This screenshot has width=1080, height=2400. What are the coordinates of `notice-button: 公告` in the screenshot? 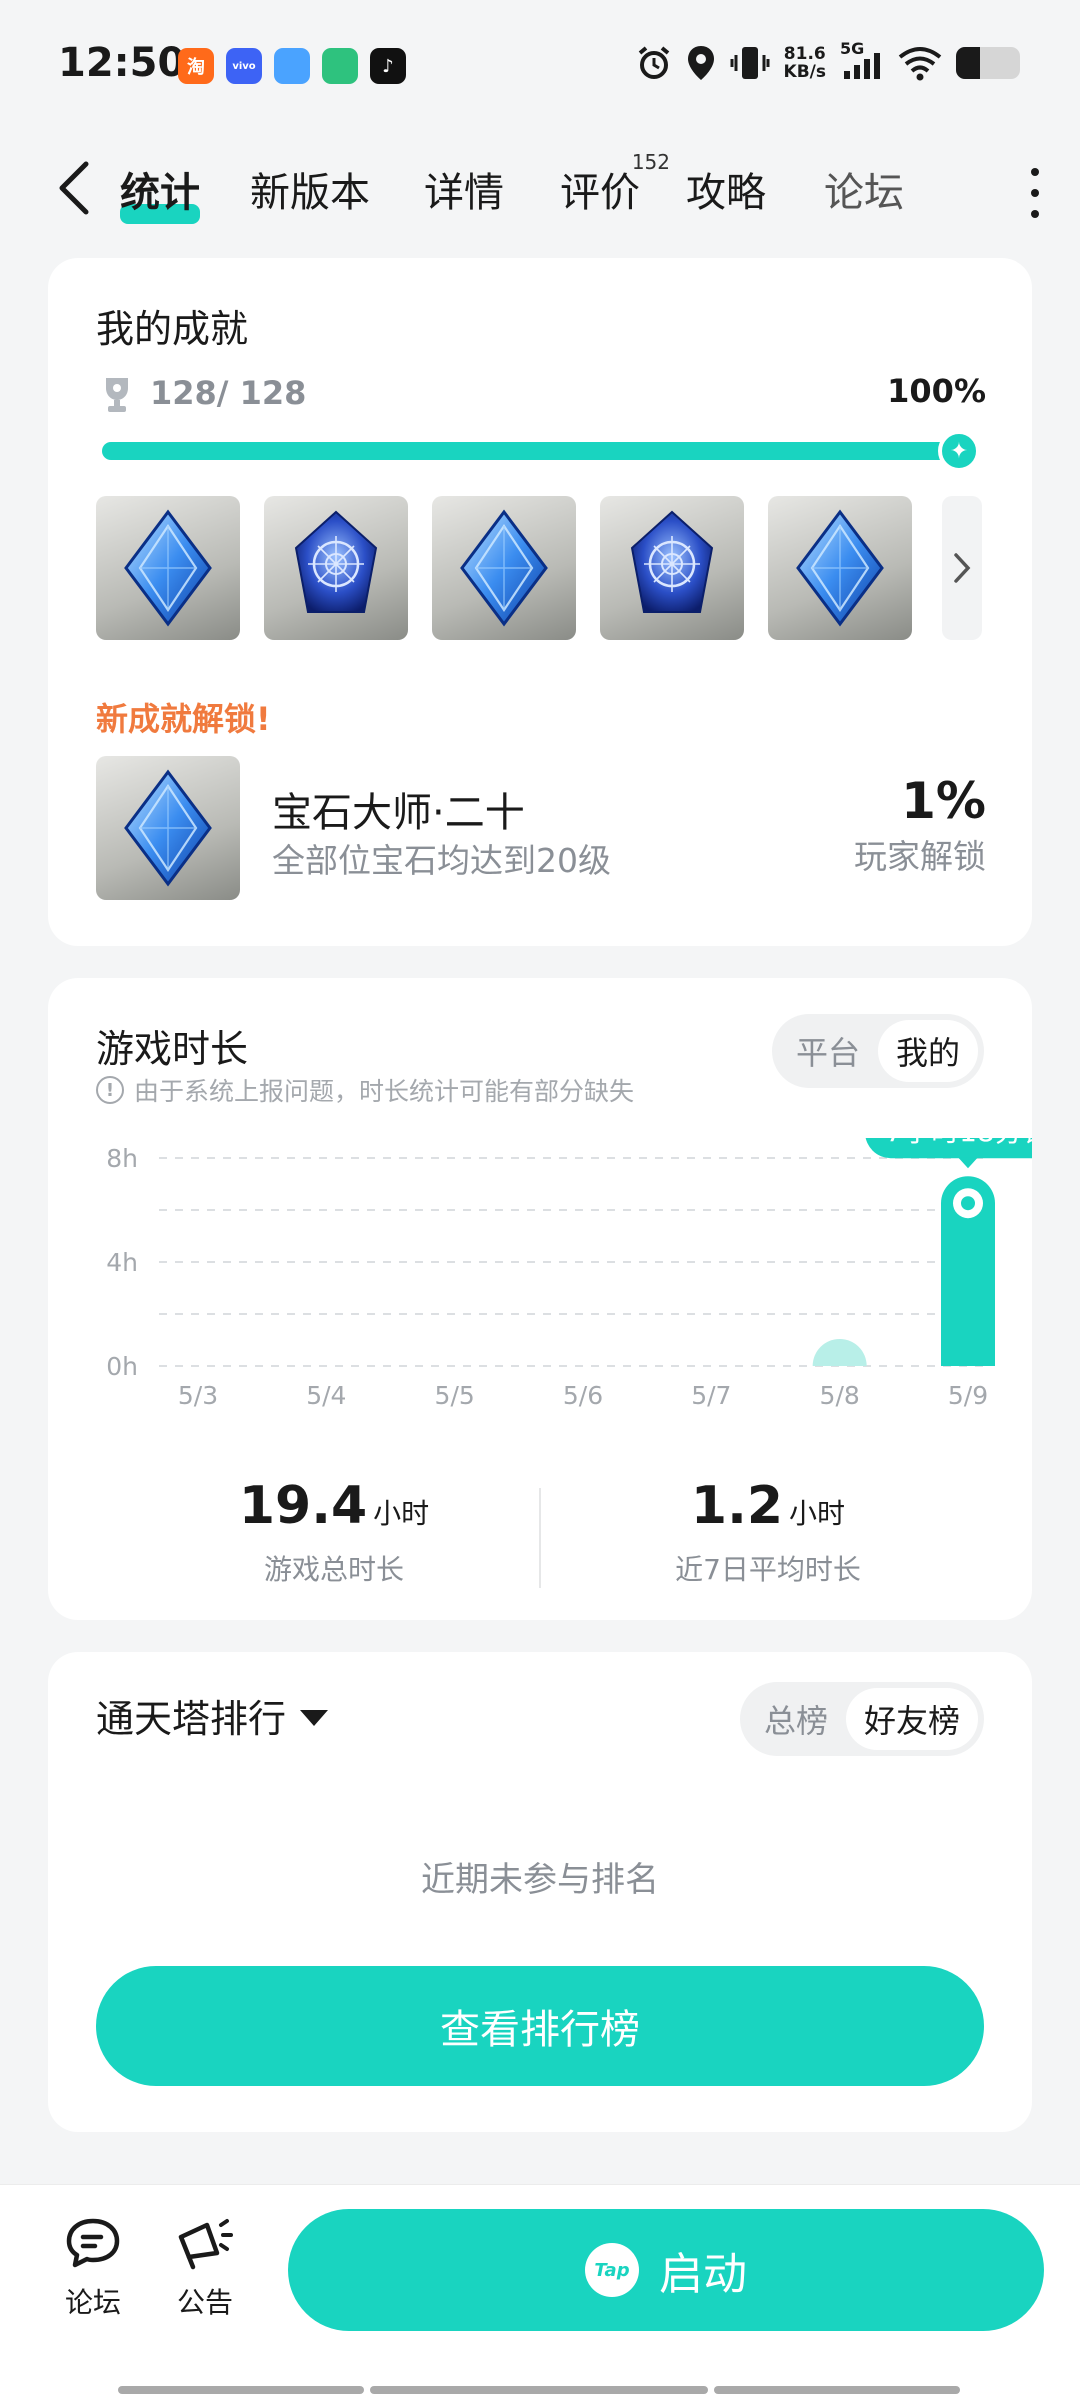 It's located at (205, 2268).